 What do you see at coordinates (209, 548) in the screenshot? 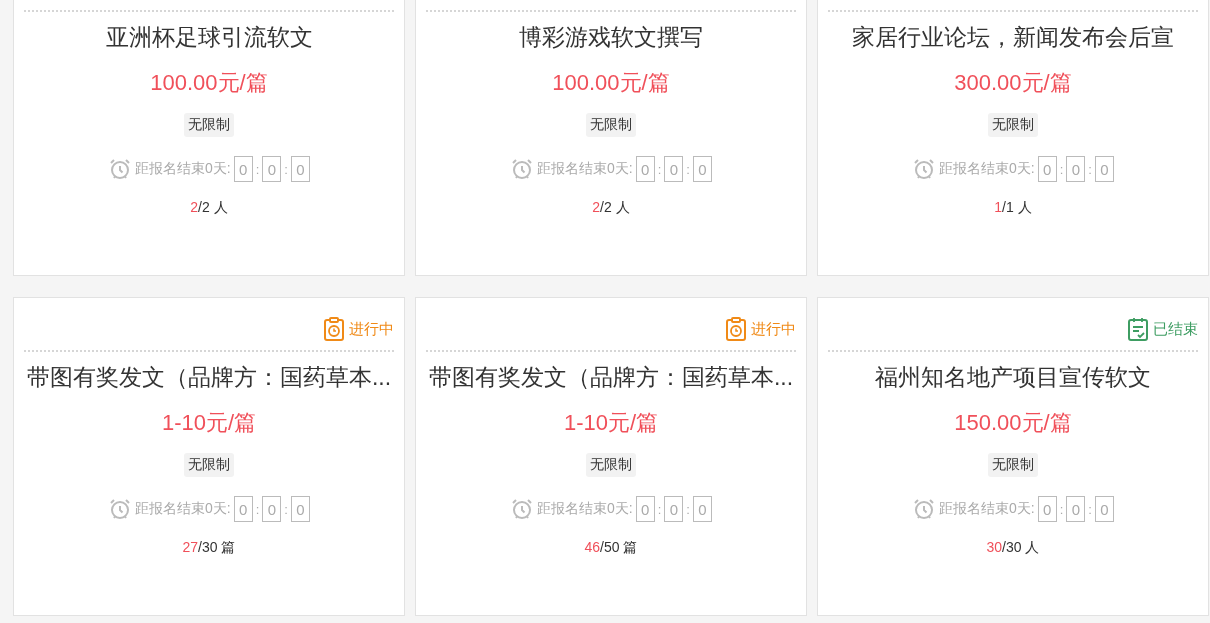
I see `participant-count: 27/30 篇` at bounding box center [209, 548].